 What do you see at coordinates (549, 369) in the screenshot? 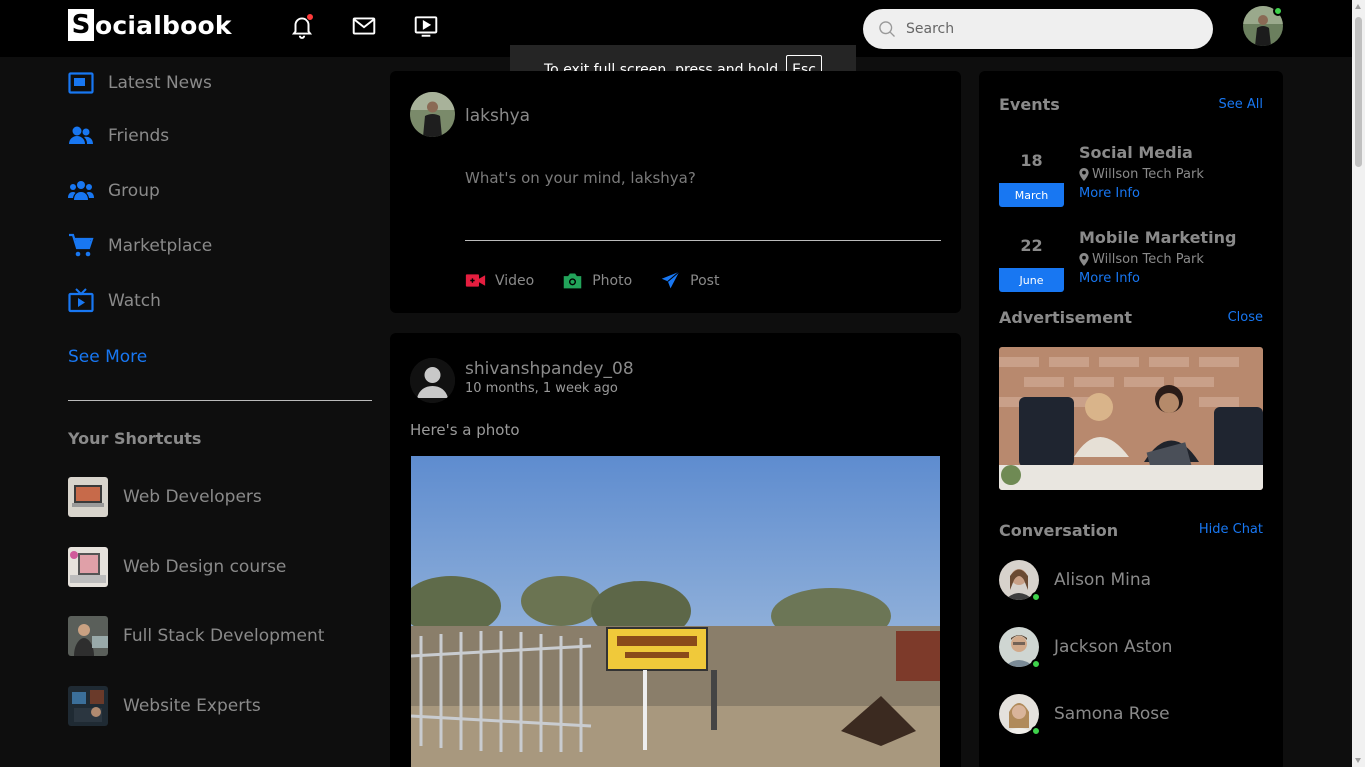
I see `post-author-name: shivanshpandey_08` at bounding box center [549, 369].